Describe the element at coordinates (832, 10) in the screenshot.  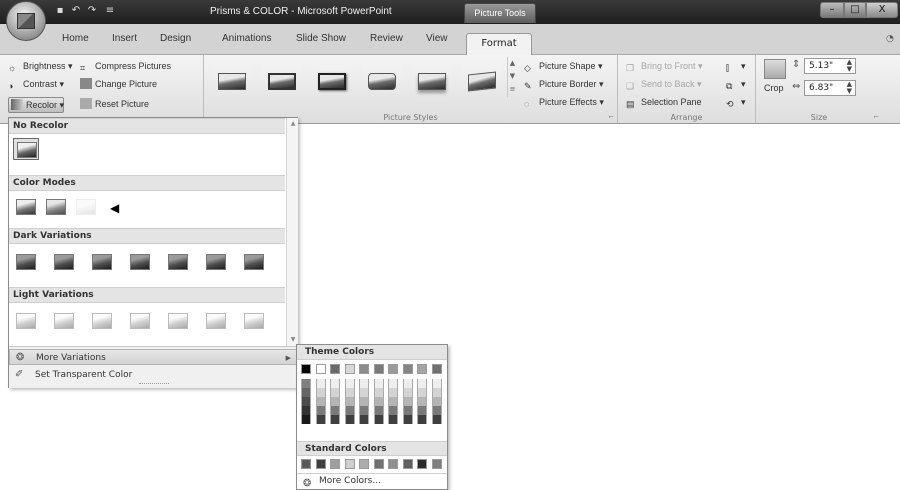
I see `minimize-button: –` at that location.